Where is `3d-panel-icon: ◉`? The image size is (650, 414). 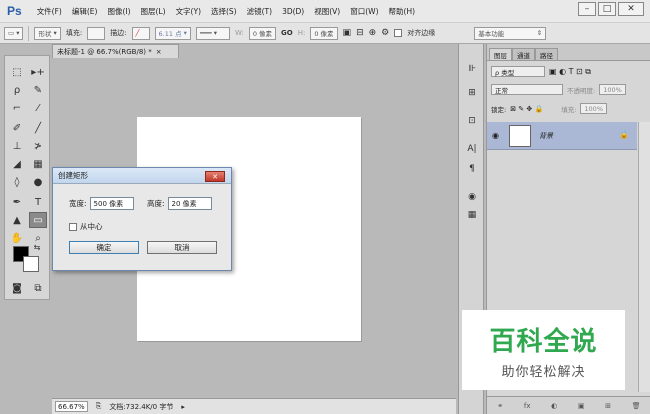
3d-panel-icon: ◉ is located at coordinates (472, 197).